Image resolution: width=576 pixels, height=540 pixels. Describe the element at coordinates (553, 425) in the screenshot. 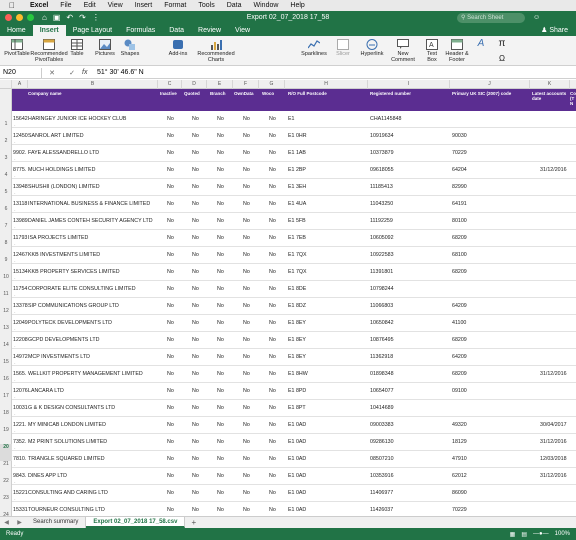

I see `cell-latest-accounts: 30/04/2017` at that location.